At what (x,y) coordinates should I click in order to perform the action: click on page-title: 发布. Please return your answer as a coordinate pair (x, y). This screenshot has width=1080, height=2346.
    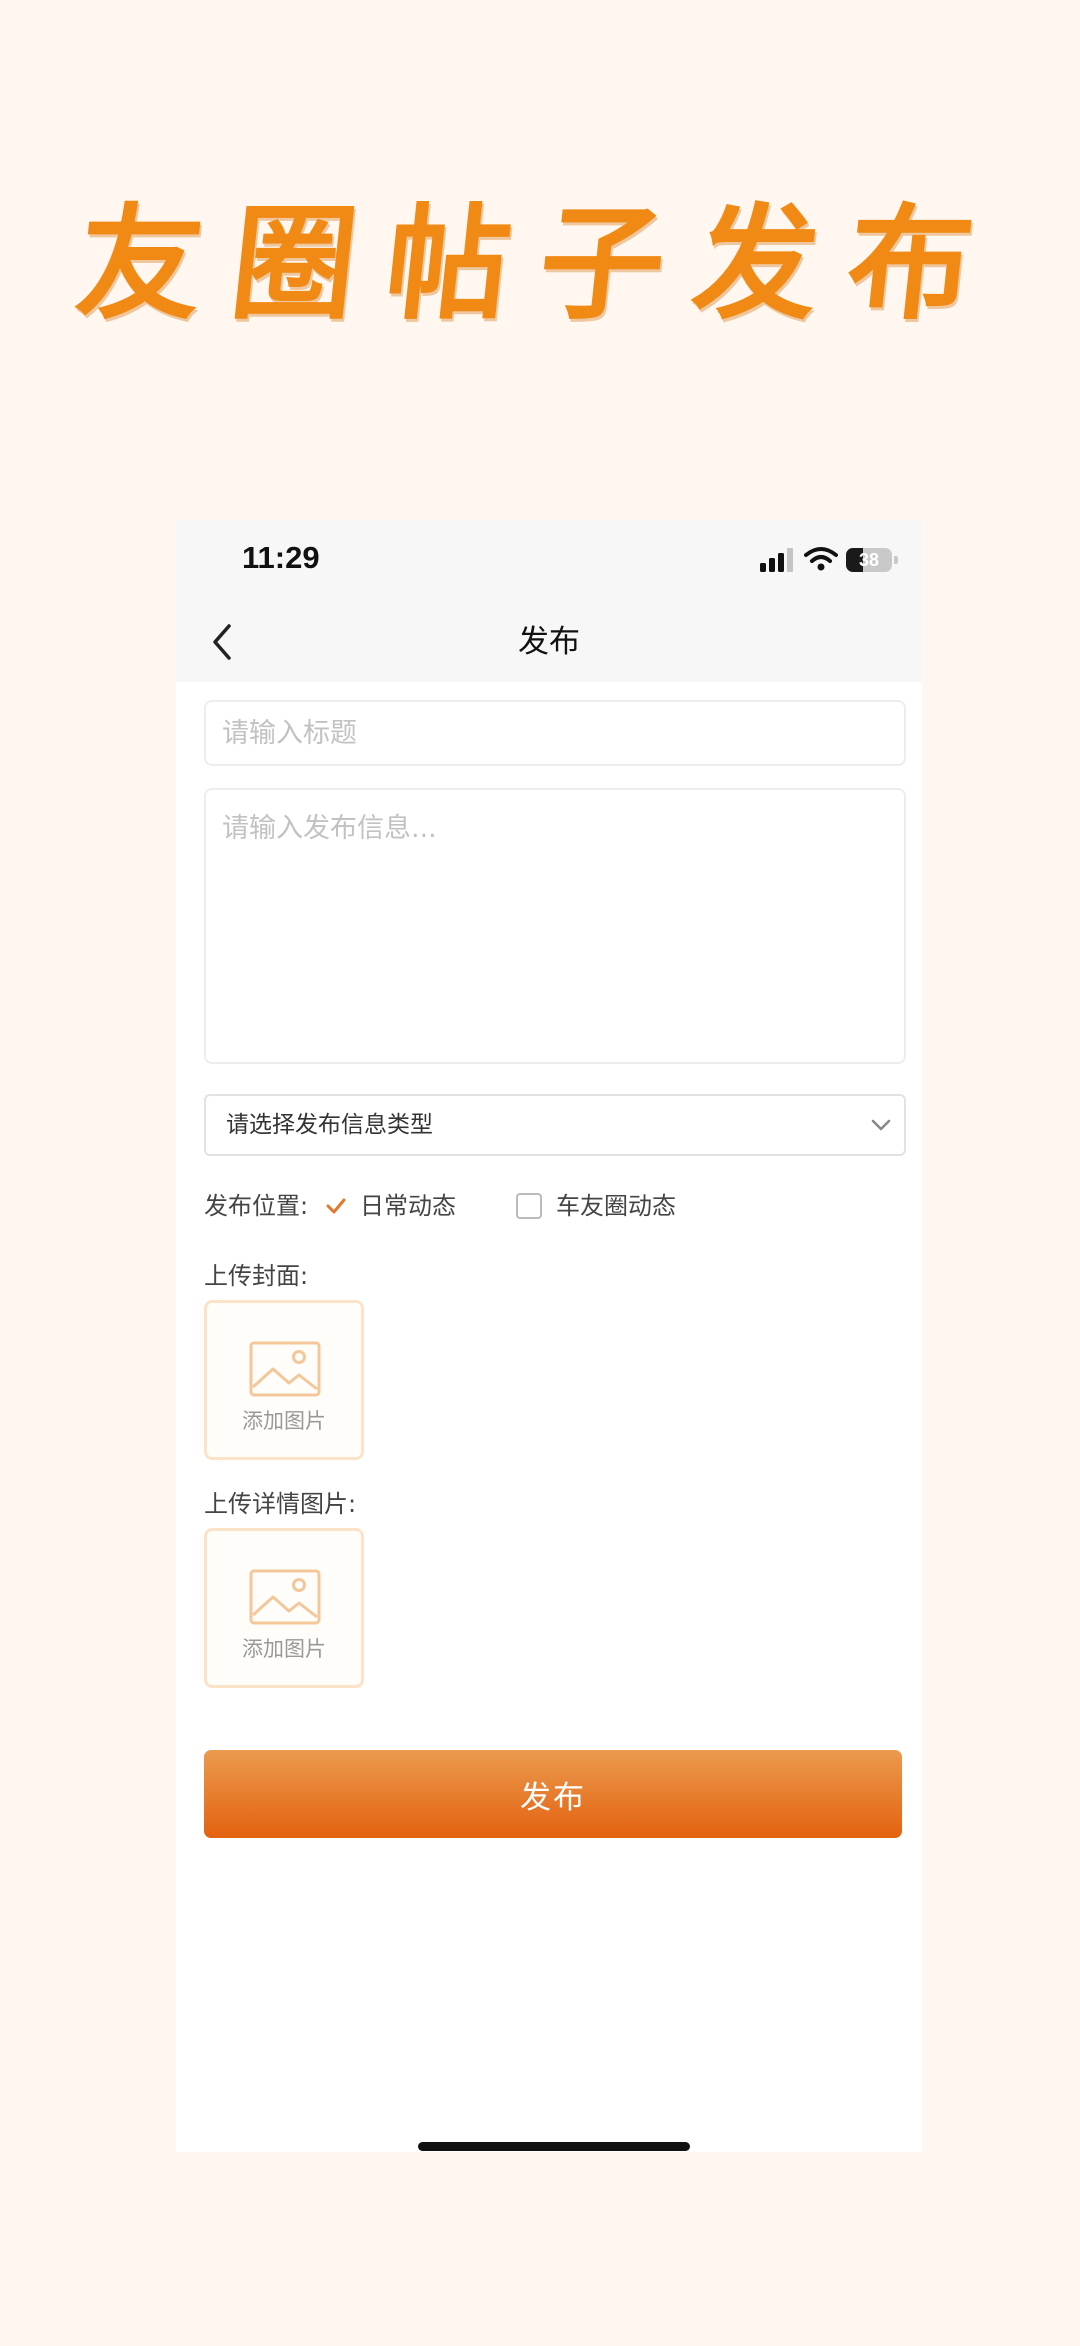
    Looking at the image, I should click on (549, 642).